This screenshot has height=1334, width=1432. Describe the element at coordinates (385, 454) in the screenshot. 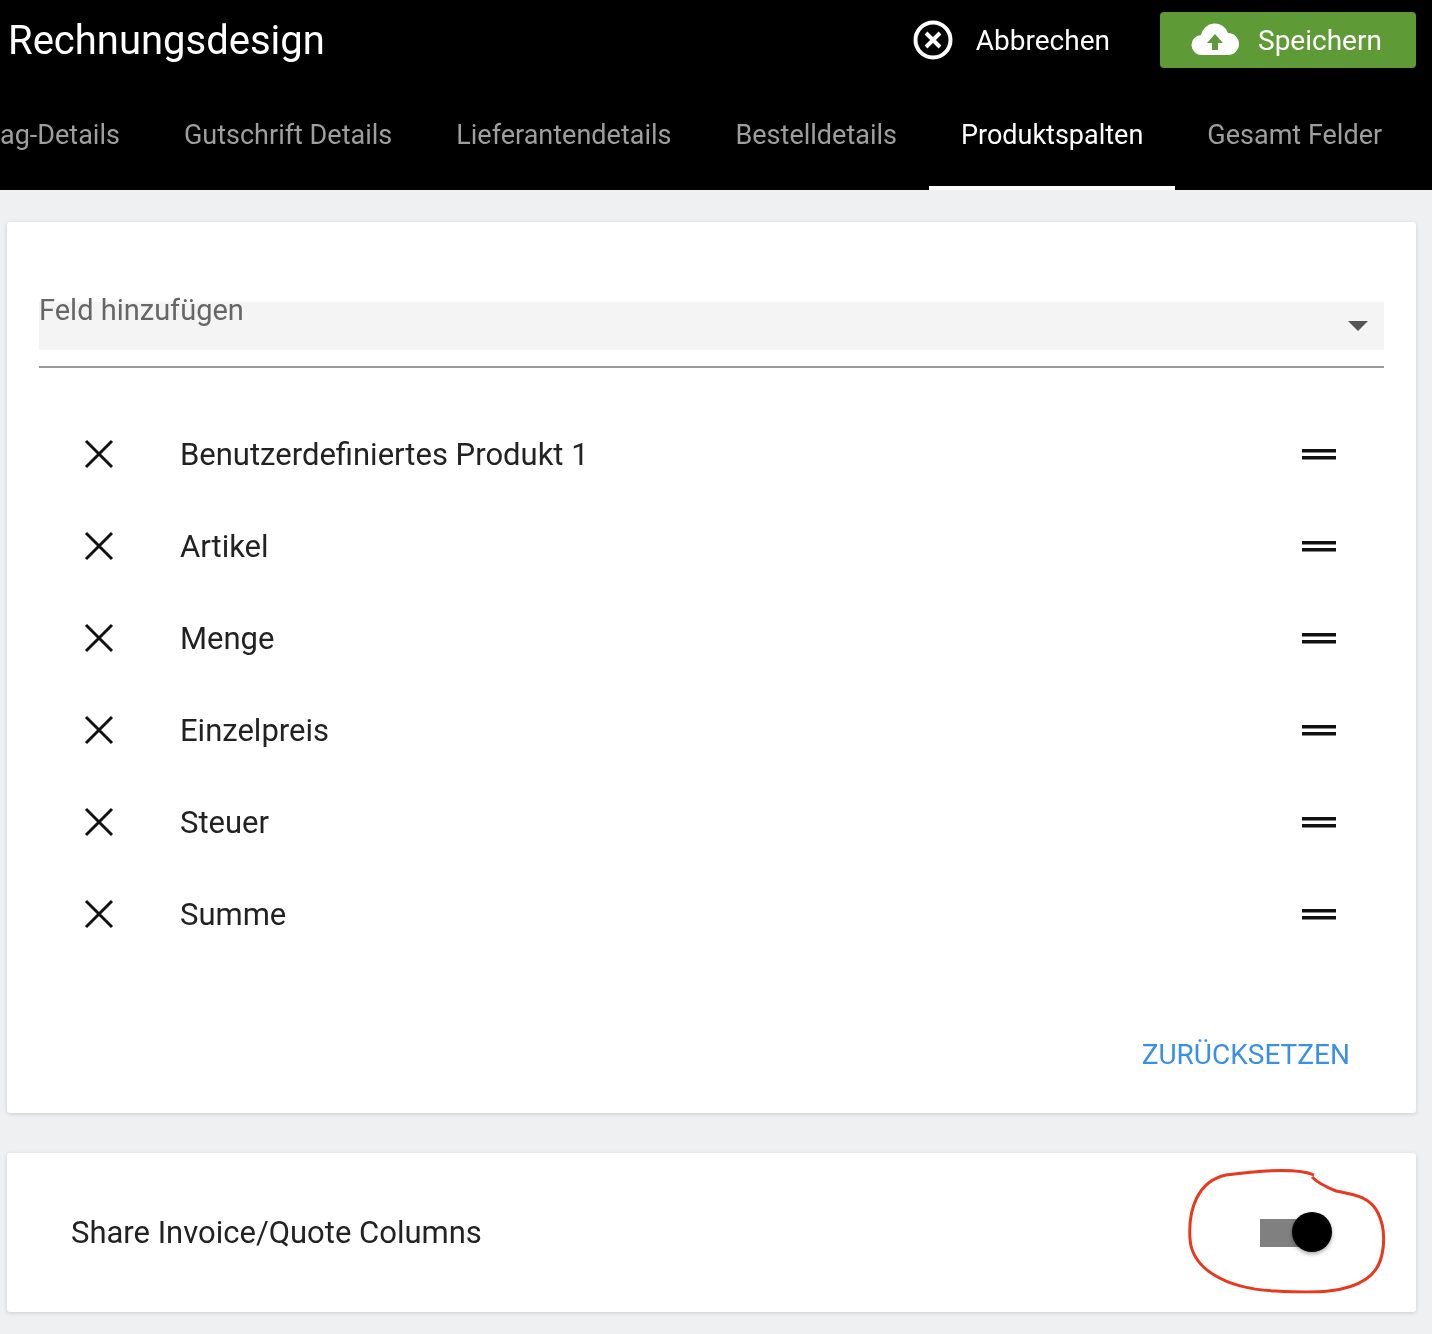

I see `column-name: Benutzerdefiniertes Produkt 1` at that location.